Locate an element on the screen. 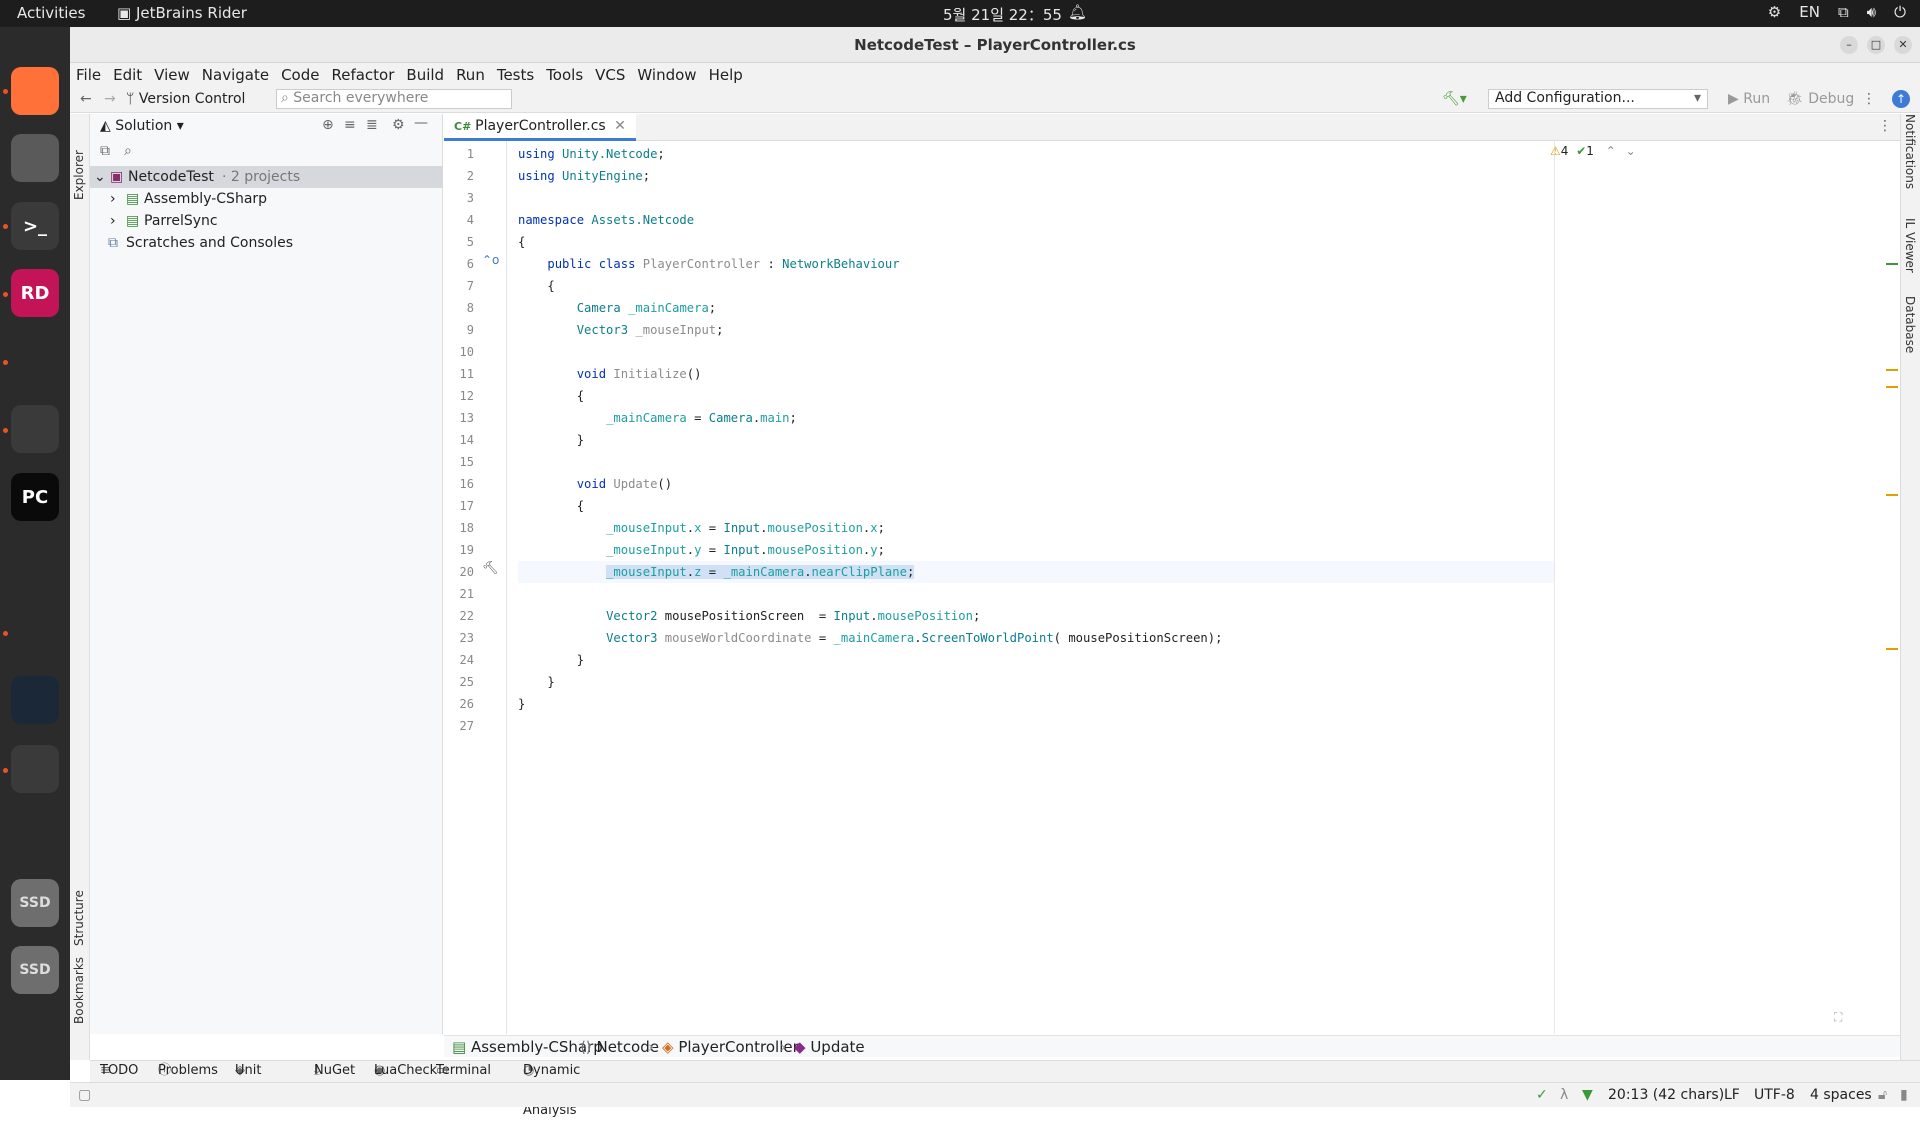 This screenshot has height=1121, width=1920. back-icon: ← is located at coordinates (86, 99).